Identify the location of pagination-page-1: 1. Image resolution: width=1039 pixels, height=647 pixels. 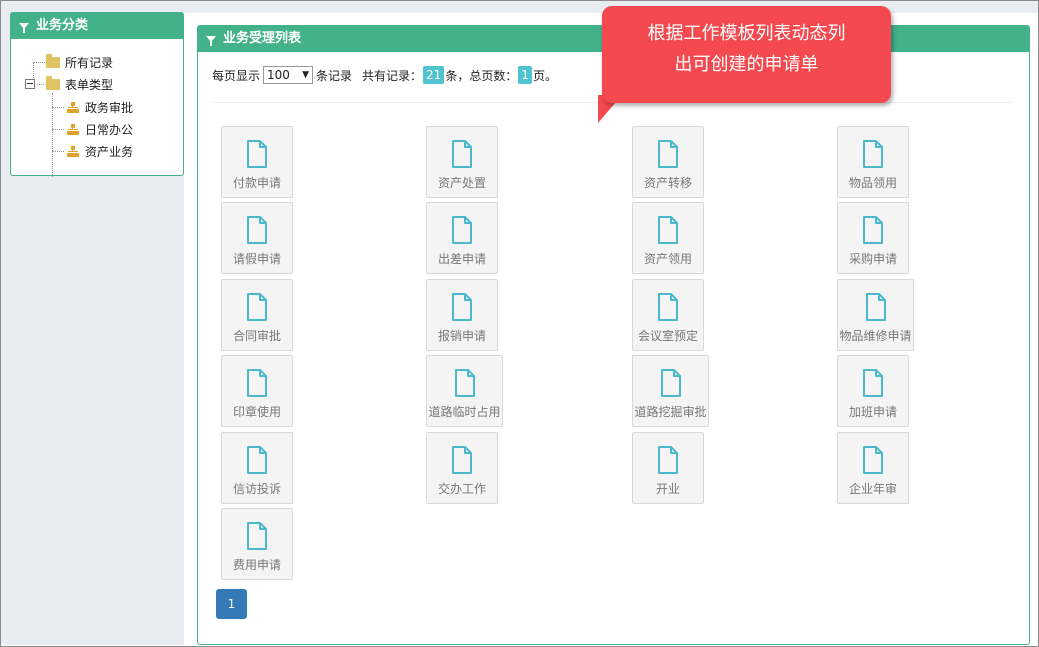
(231, 604).